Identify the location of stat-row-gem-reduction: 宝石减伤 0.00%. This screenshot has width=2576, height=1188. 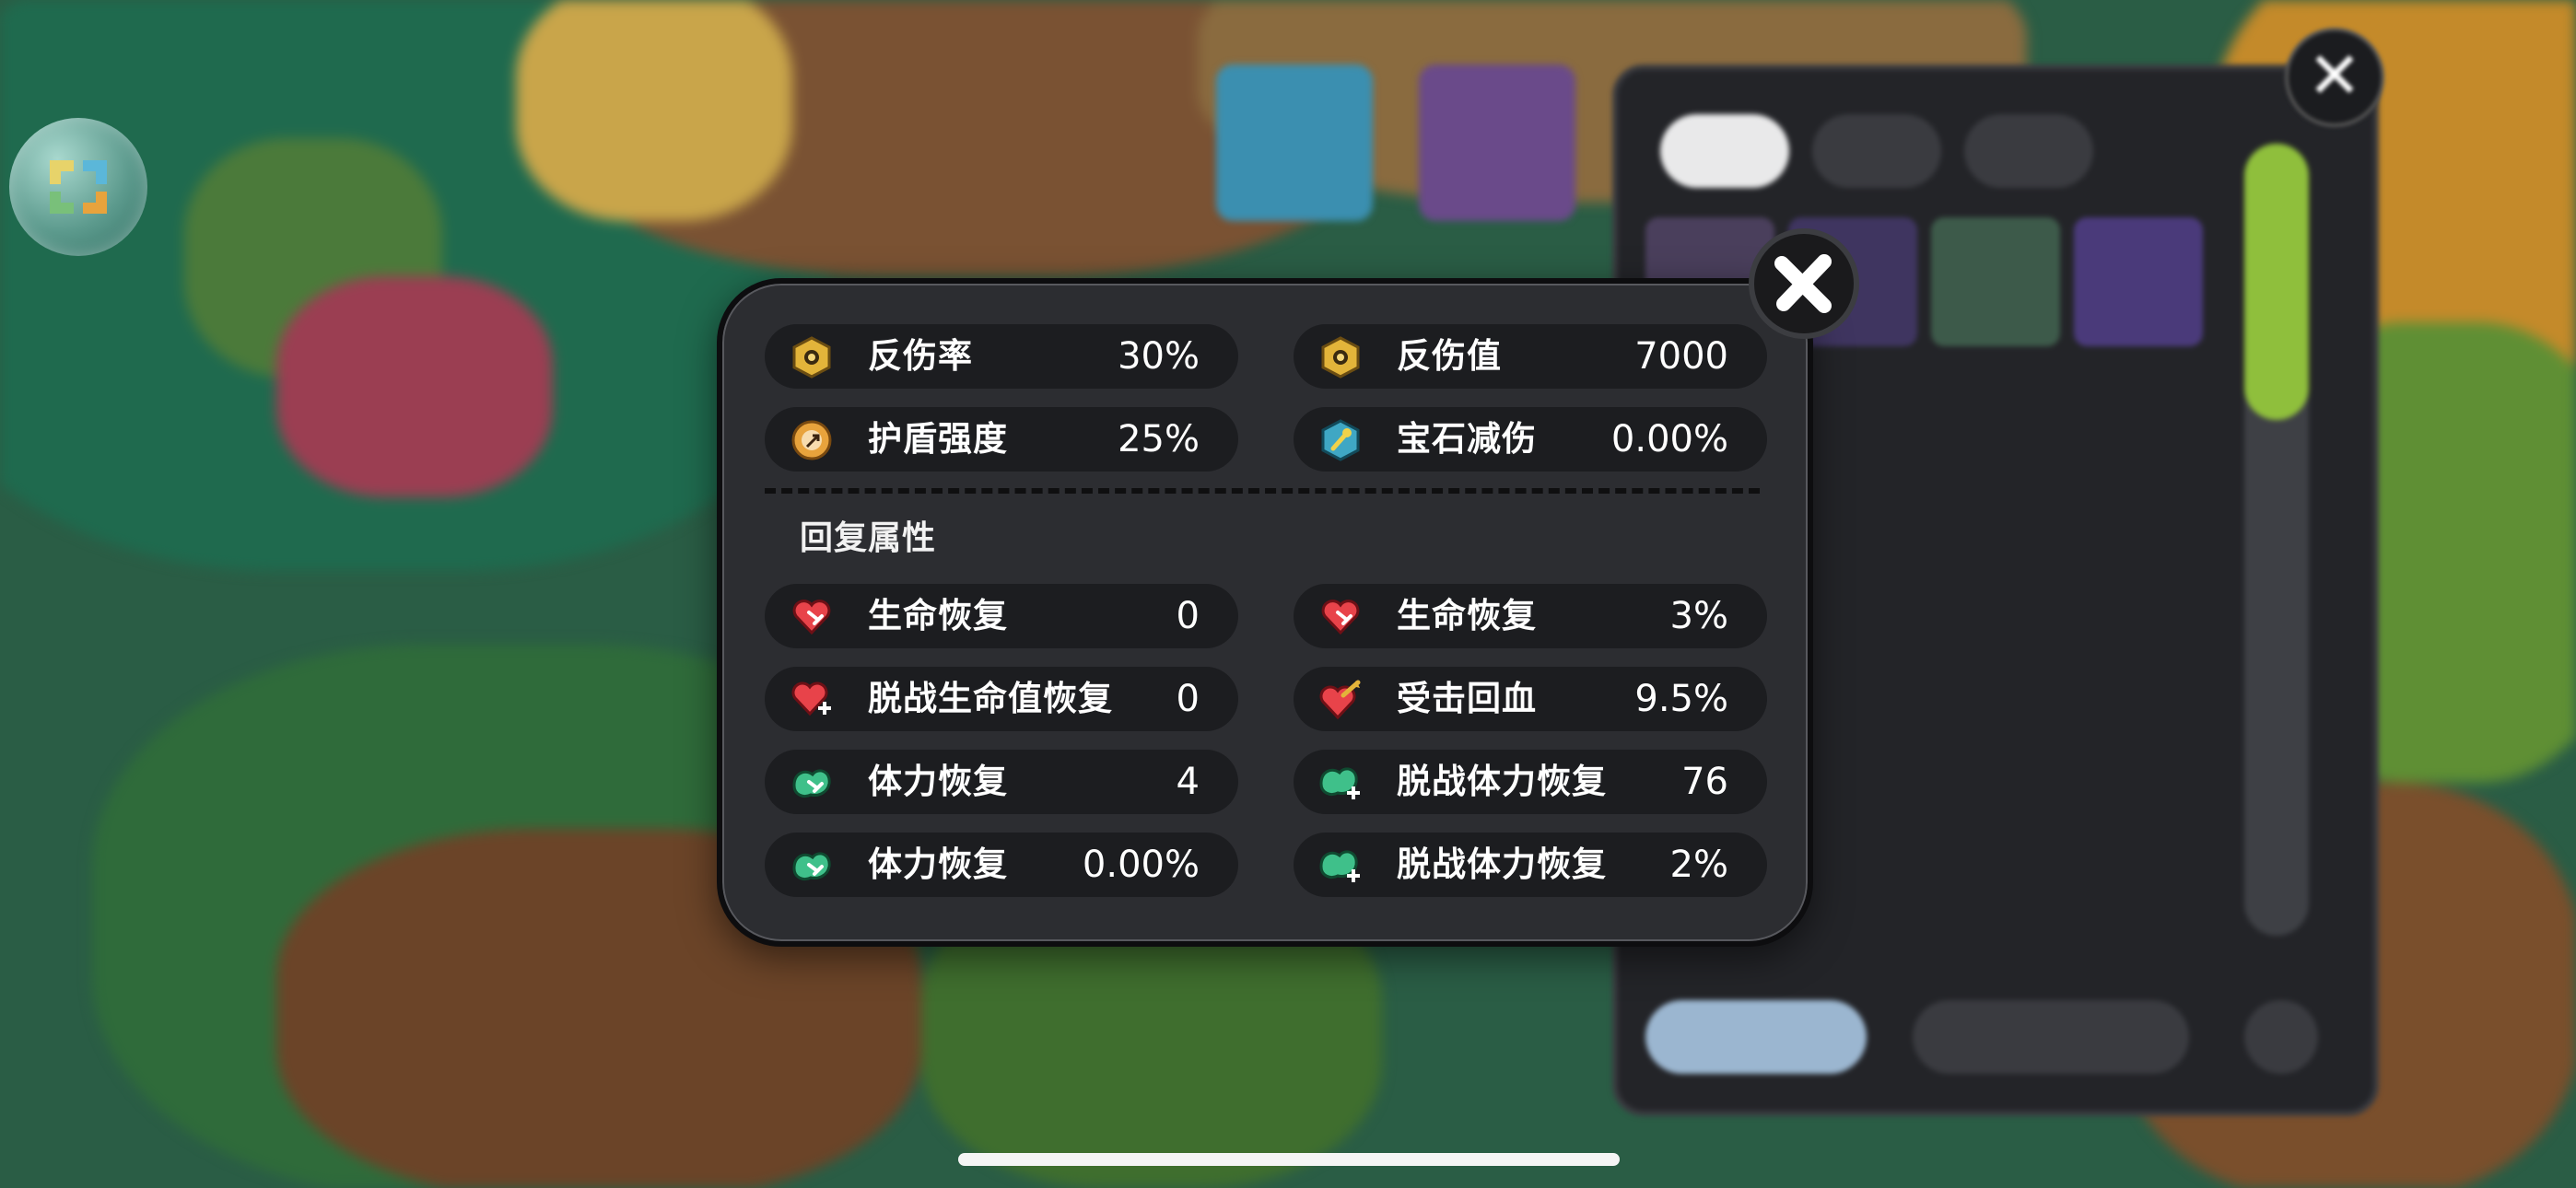
(1531, 439).